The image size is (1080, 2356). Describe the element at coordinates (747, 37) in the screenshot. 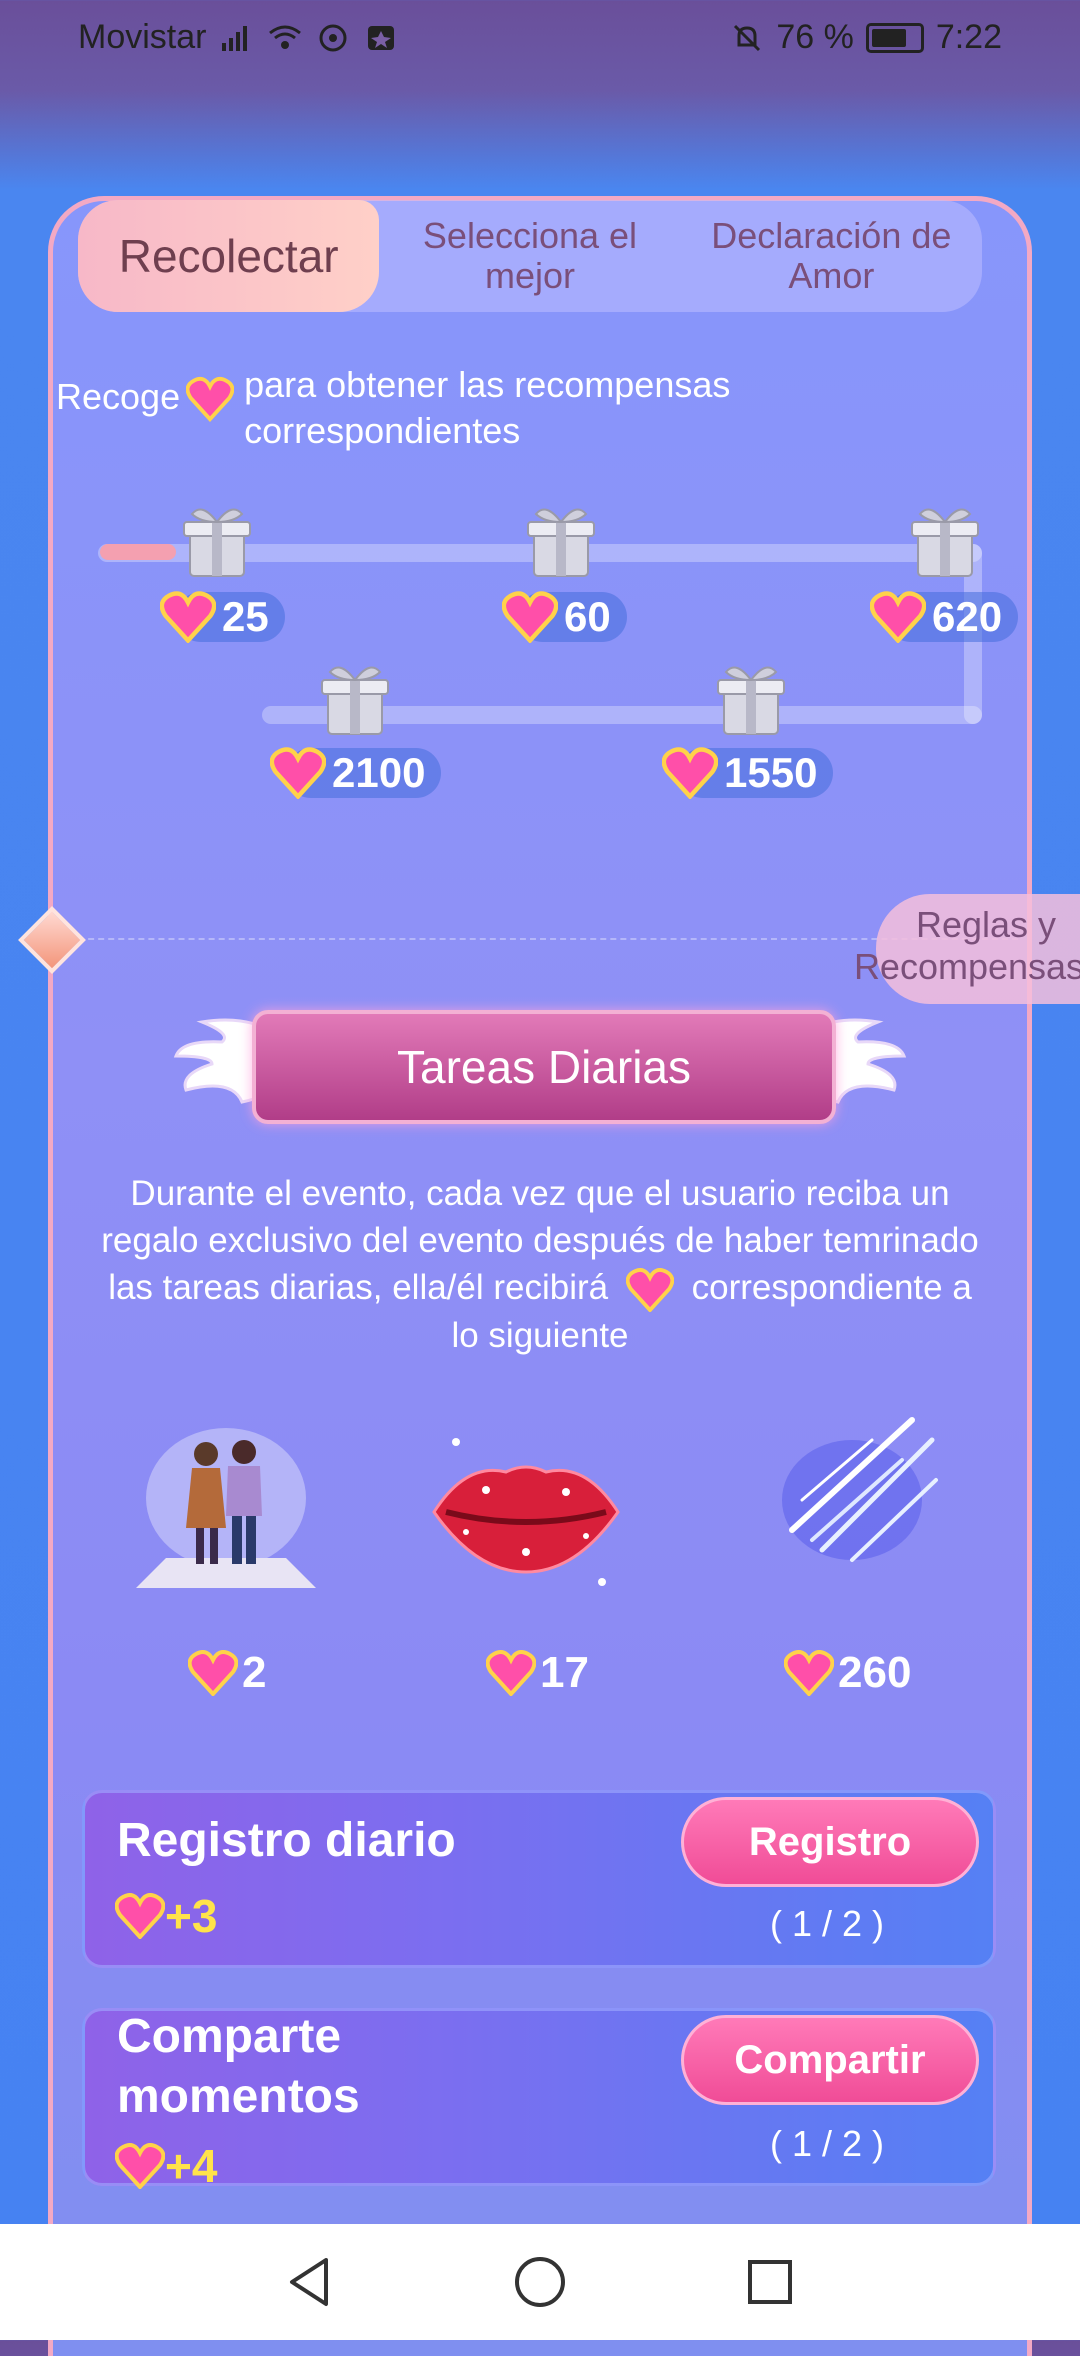

I see `bell-muted-icon` at that location.